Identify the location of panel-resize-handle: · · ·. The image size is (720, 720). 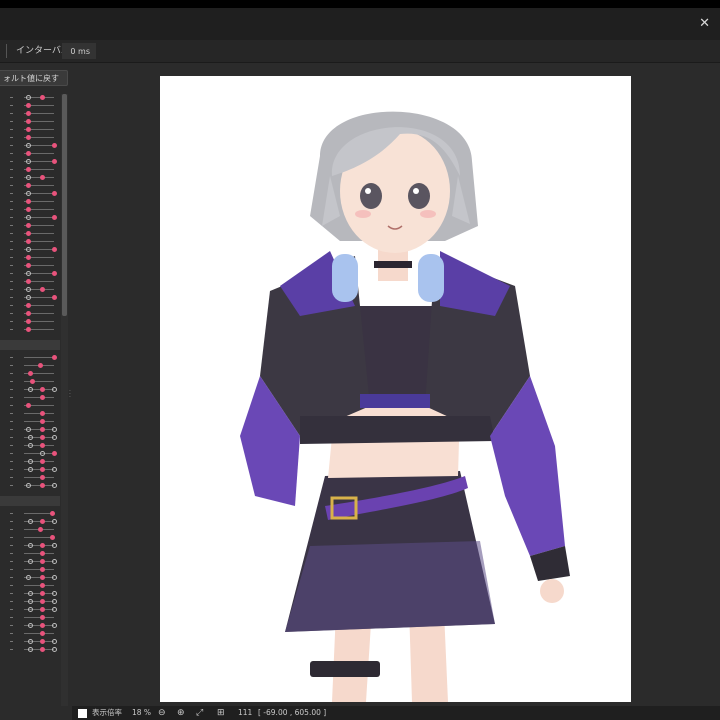
(70, 395).